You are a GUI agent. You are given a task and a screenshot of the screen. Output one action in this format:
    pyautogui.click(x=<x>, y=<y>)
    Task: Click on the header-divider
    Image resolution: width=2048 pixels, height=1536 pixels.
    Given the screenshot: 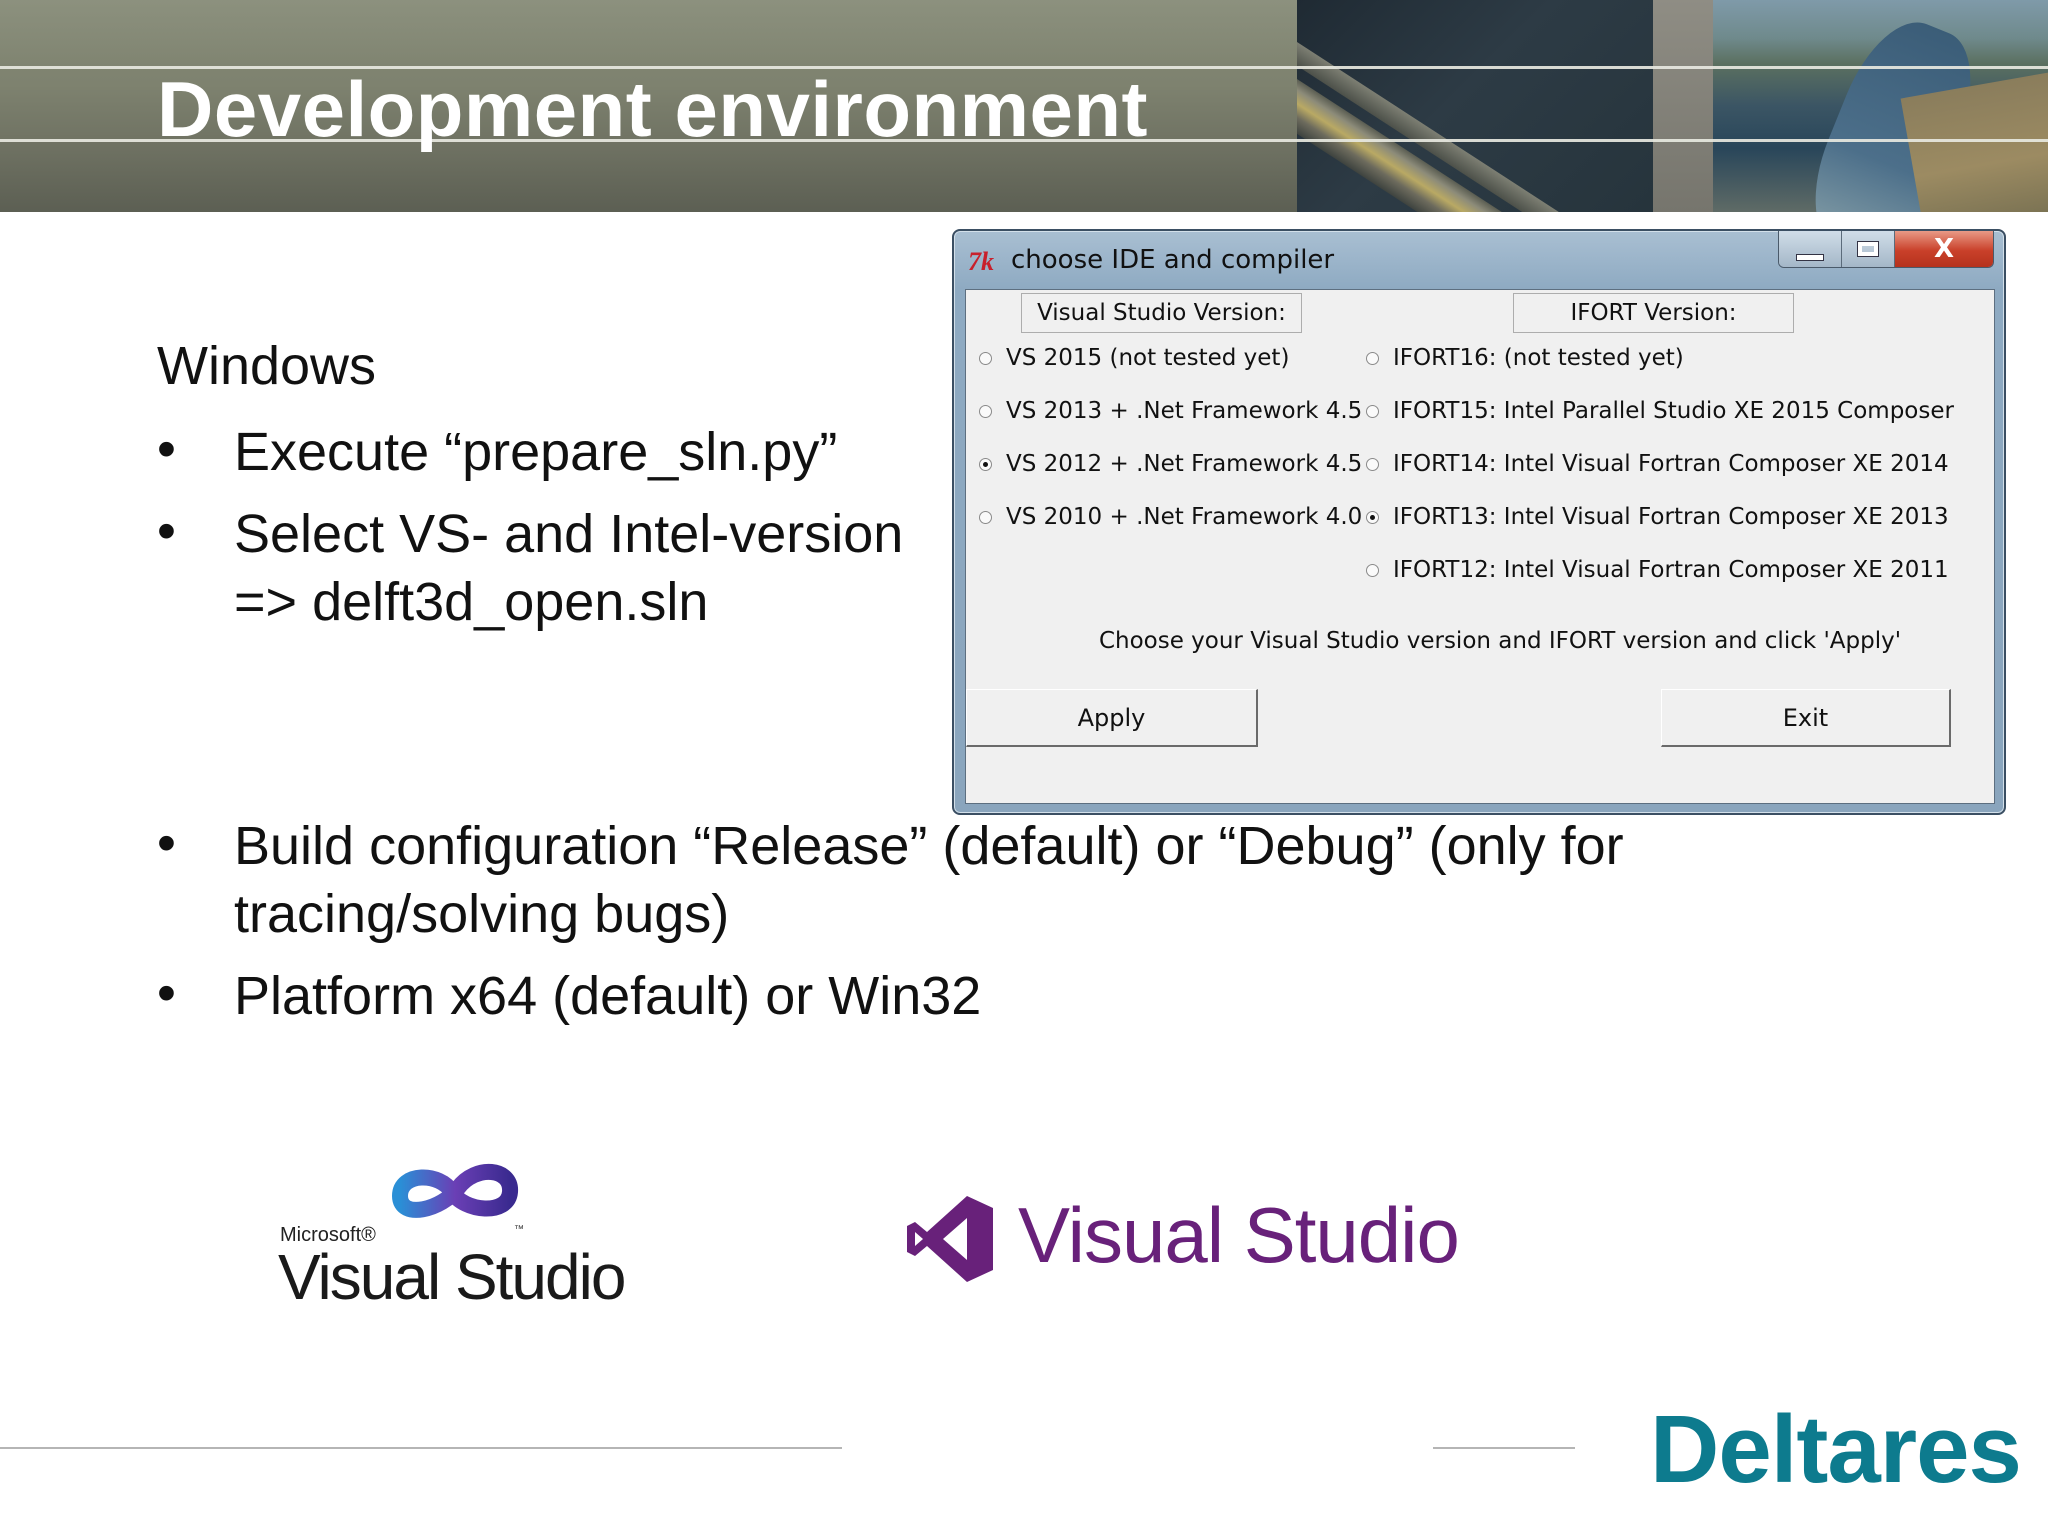 What is the action you would take?
    pyautogui.click(x=1683, y=106)
    